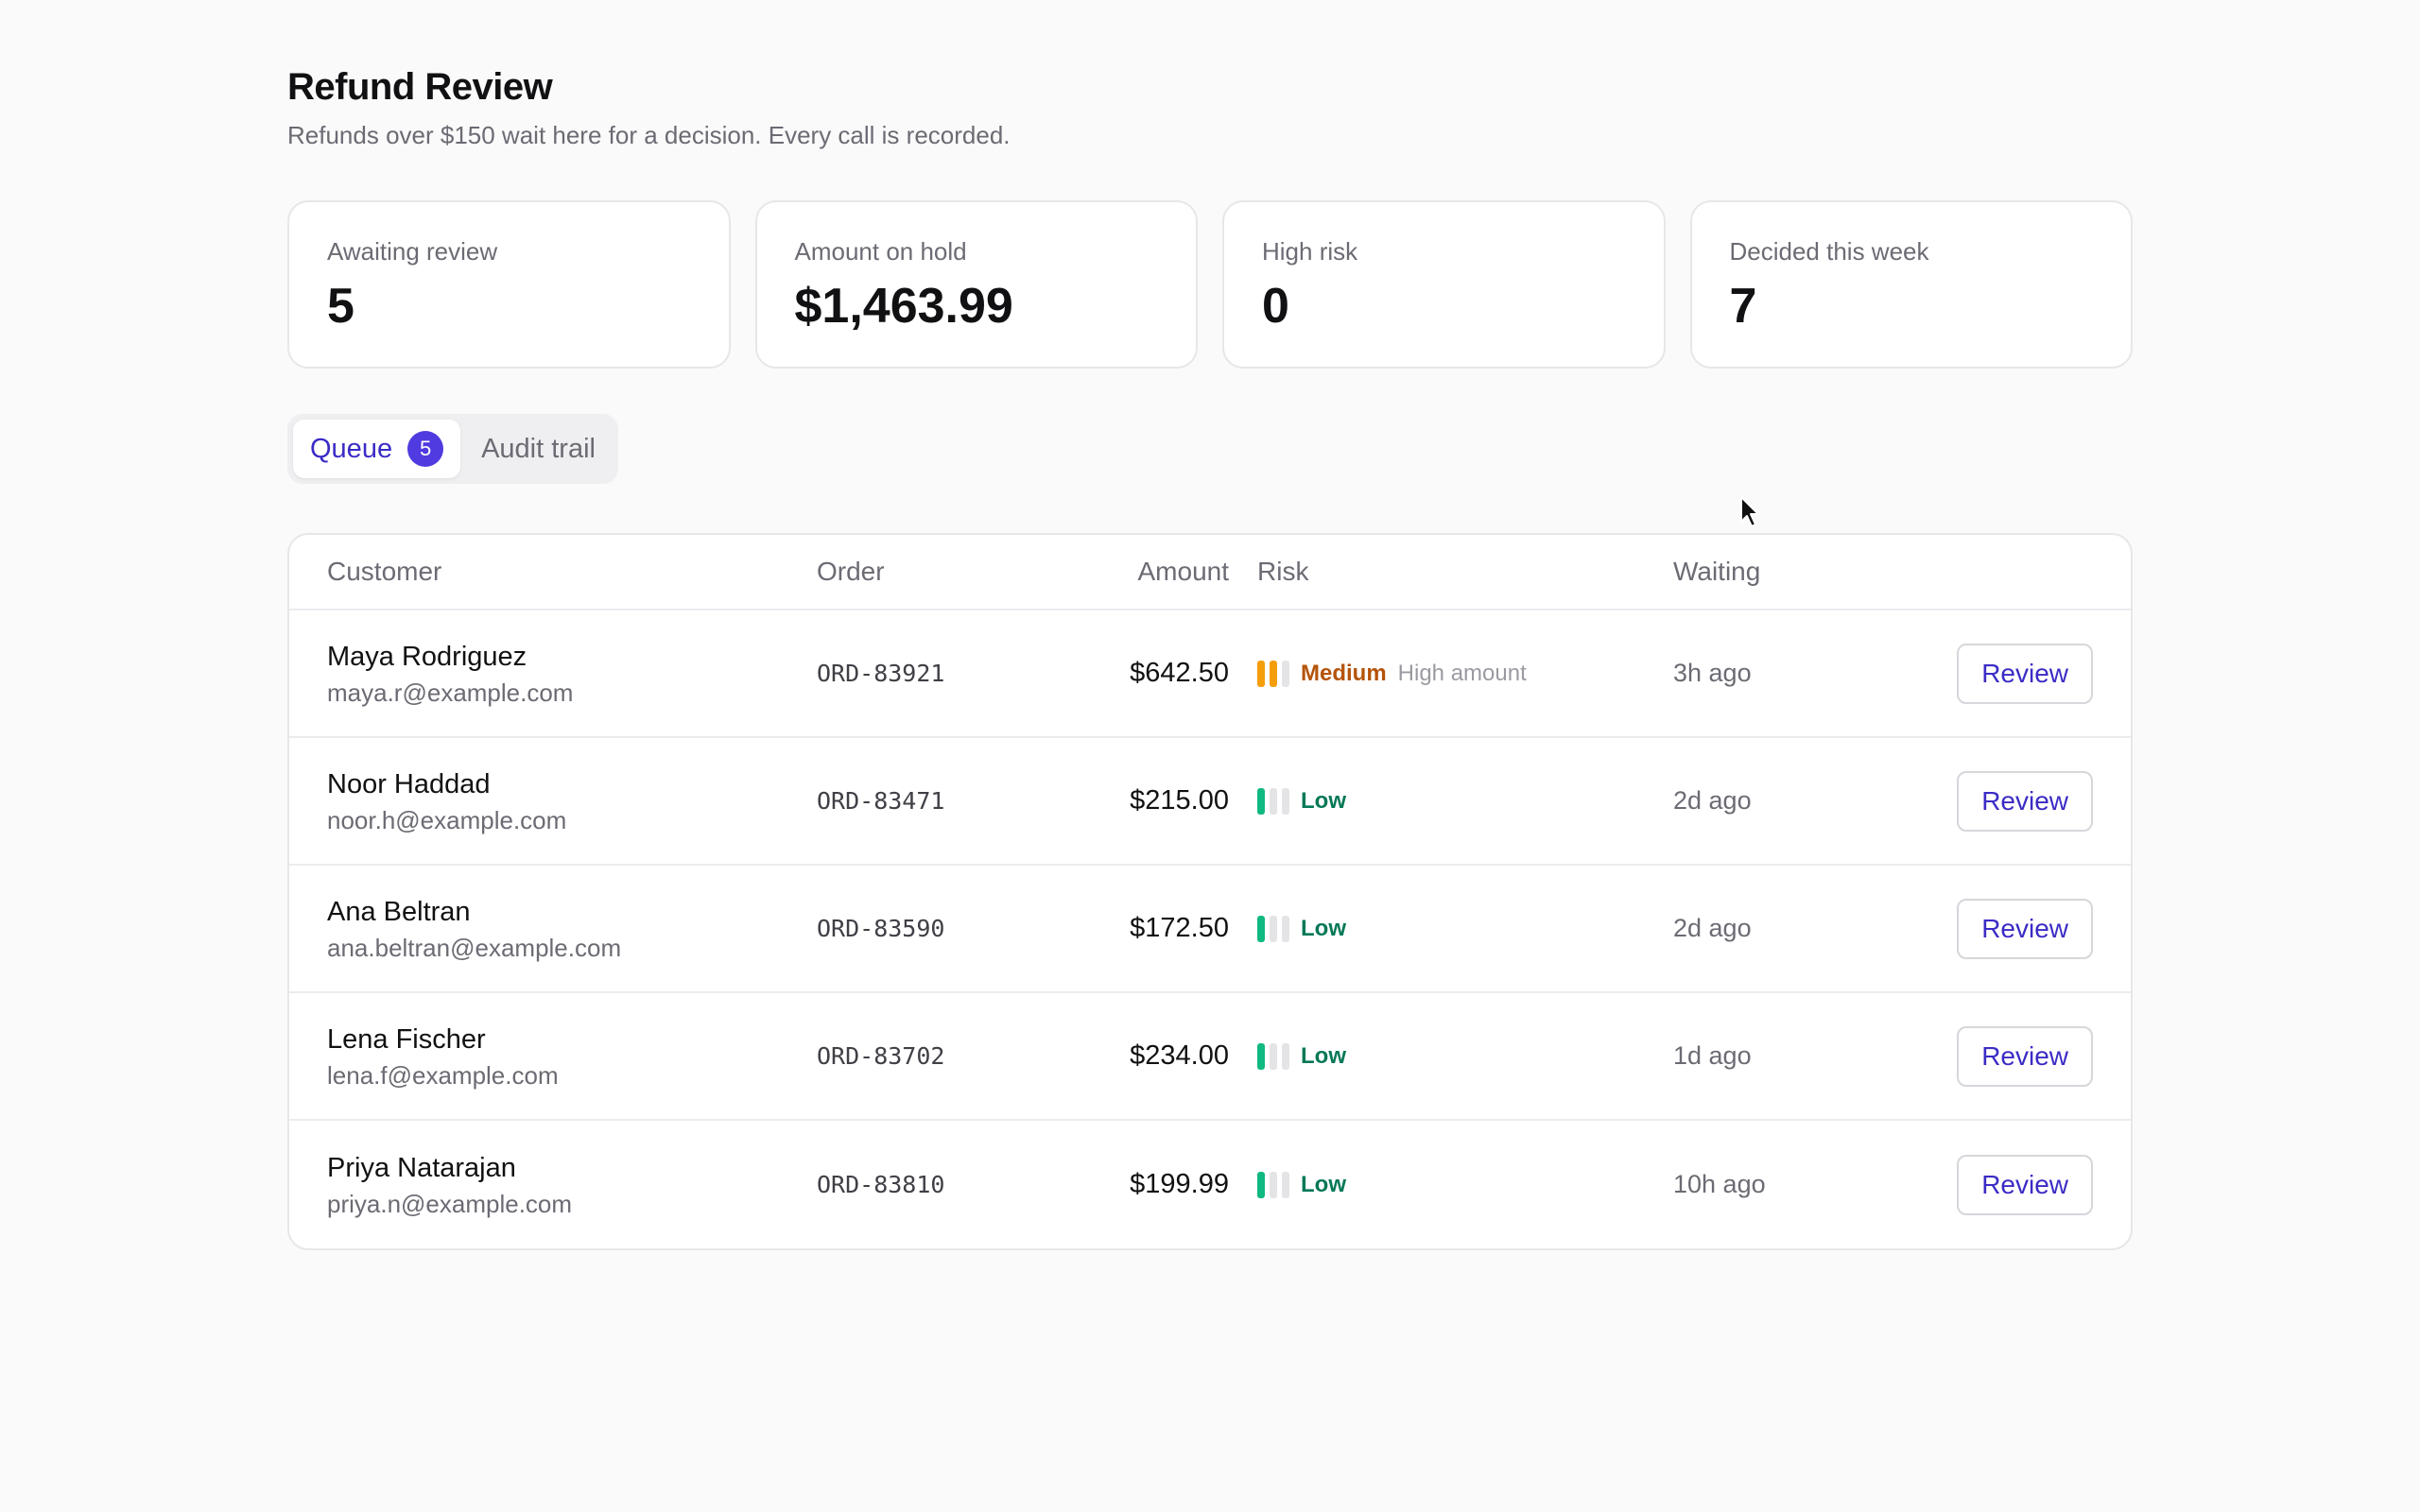 This screenshot has height=1512, width=2420. Describe the element at coordinates (1712, 673) in the screenshot. I see `waiting-time: 3h ago` at that location.